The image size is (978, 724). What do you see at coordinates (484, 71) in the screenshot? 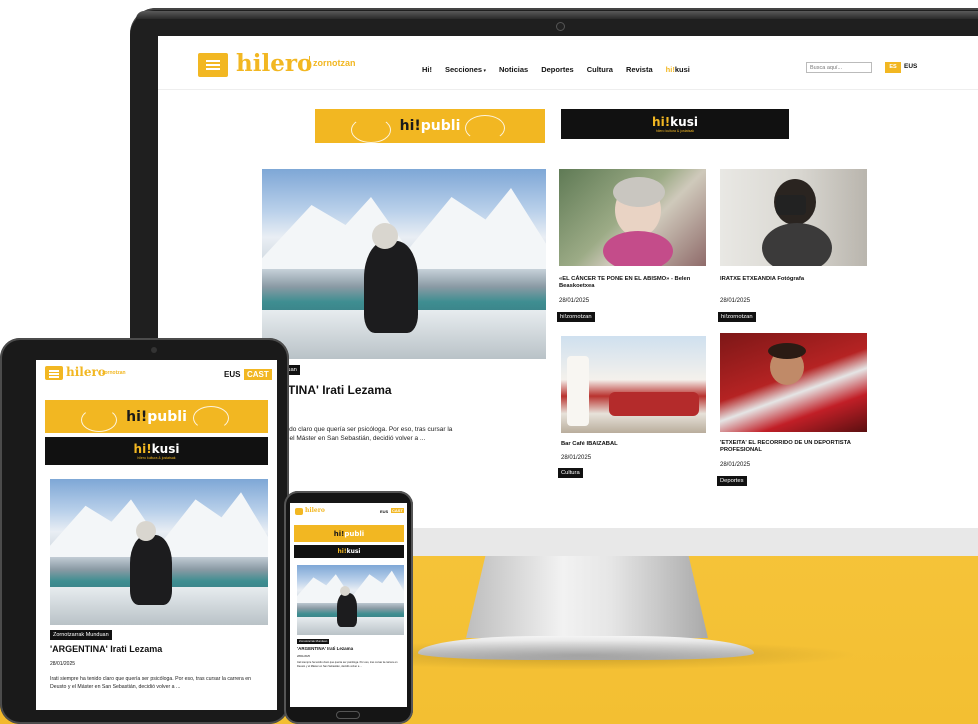
I see `chevron-down-icon: ▾` at bounding box center [484, 71].